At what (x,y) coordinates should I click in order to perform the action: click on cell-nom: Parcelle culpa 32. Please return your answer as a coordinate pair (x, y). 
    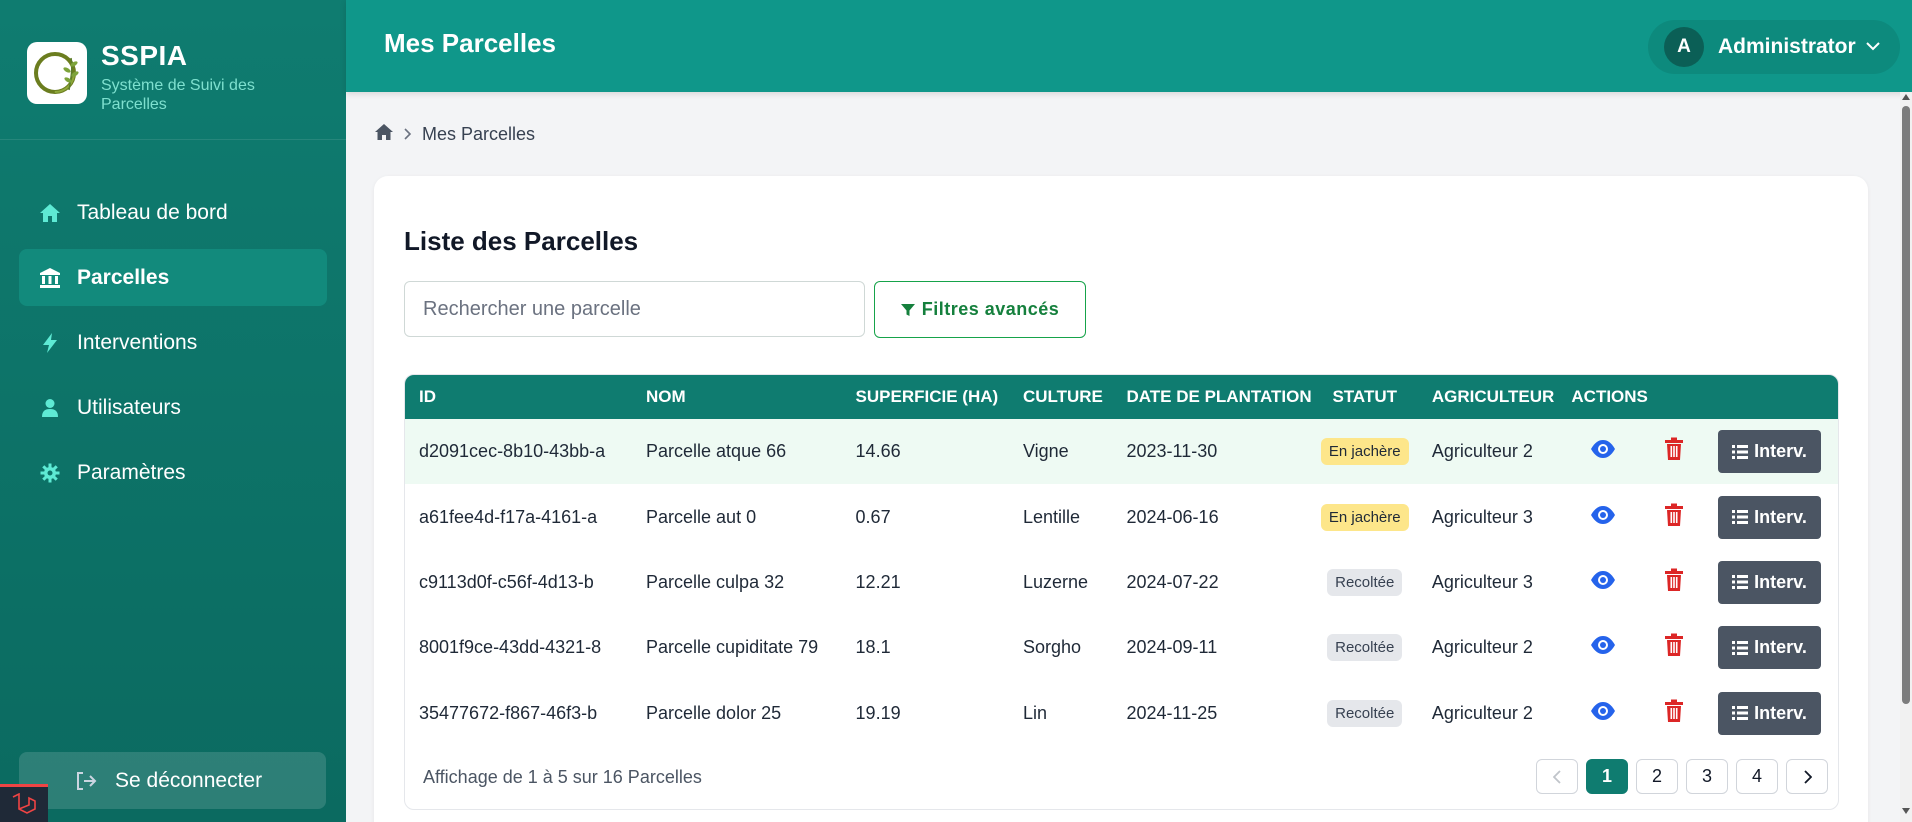
    Looking at the image, I should click on (715, 581).